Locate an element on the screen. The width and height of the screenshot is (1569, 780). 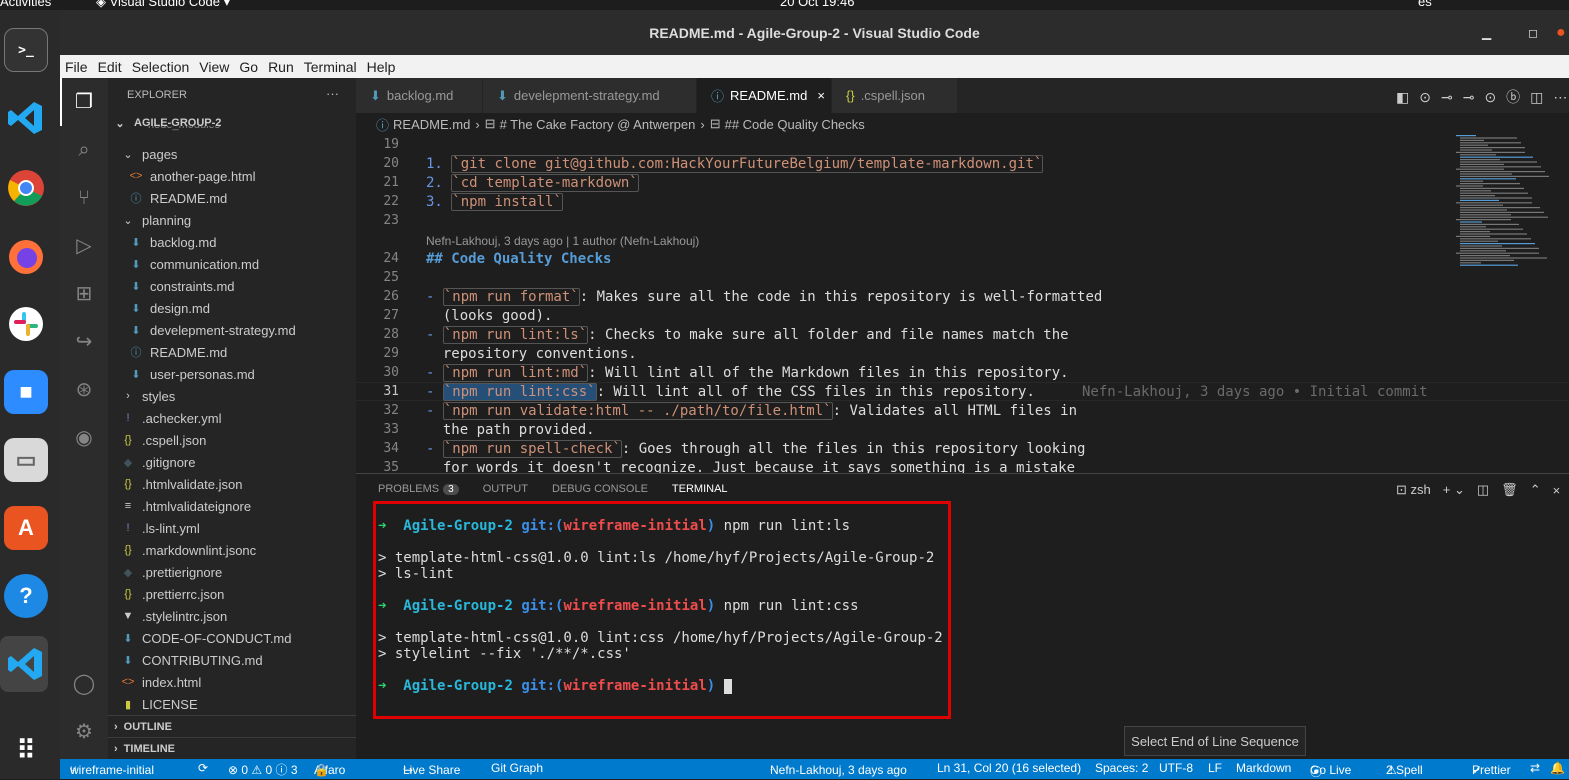
tree-item: ! .ls-lint.yml is located at coordinates (159, 528).